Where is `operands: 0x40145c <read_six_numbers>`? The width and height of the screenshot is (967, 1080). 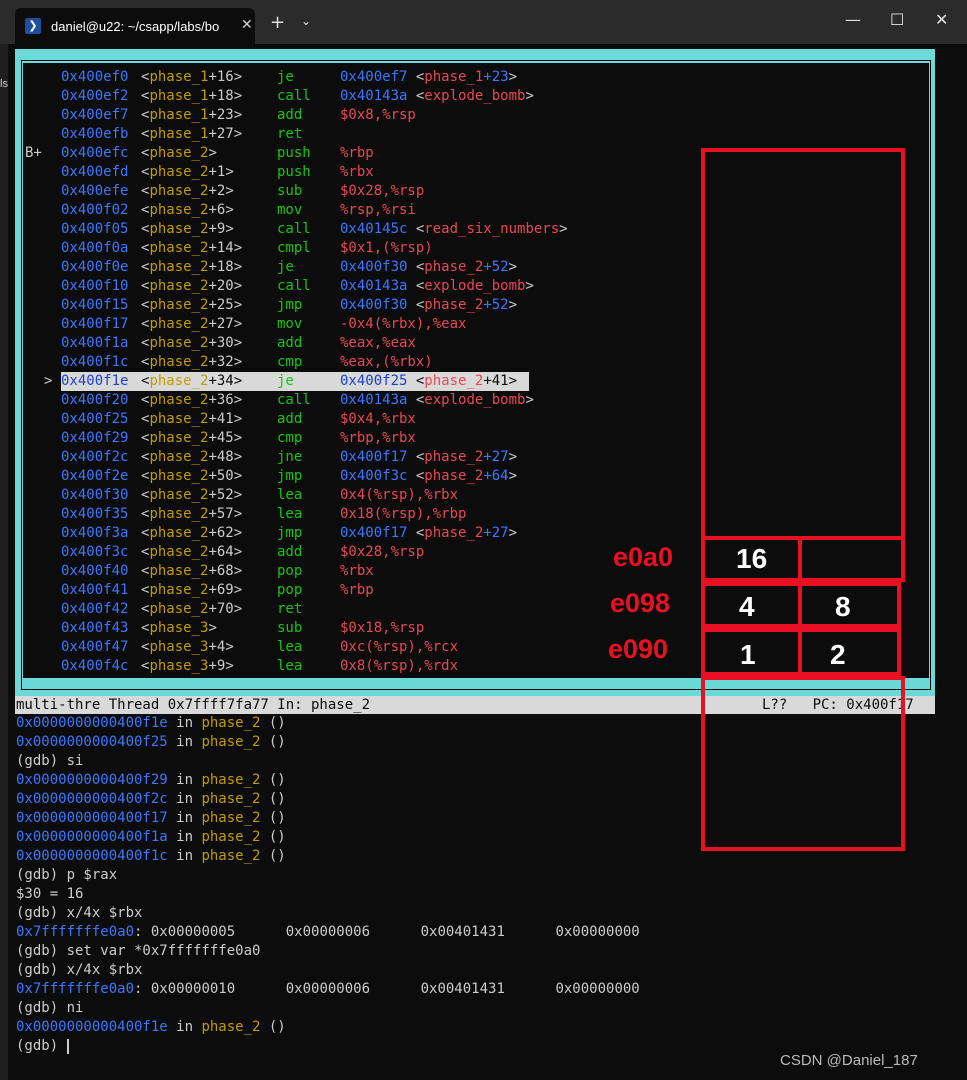
operands: 0x40145c <read_six_numbers> is located at coordinates (454, 229).